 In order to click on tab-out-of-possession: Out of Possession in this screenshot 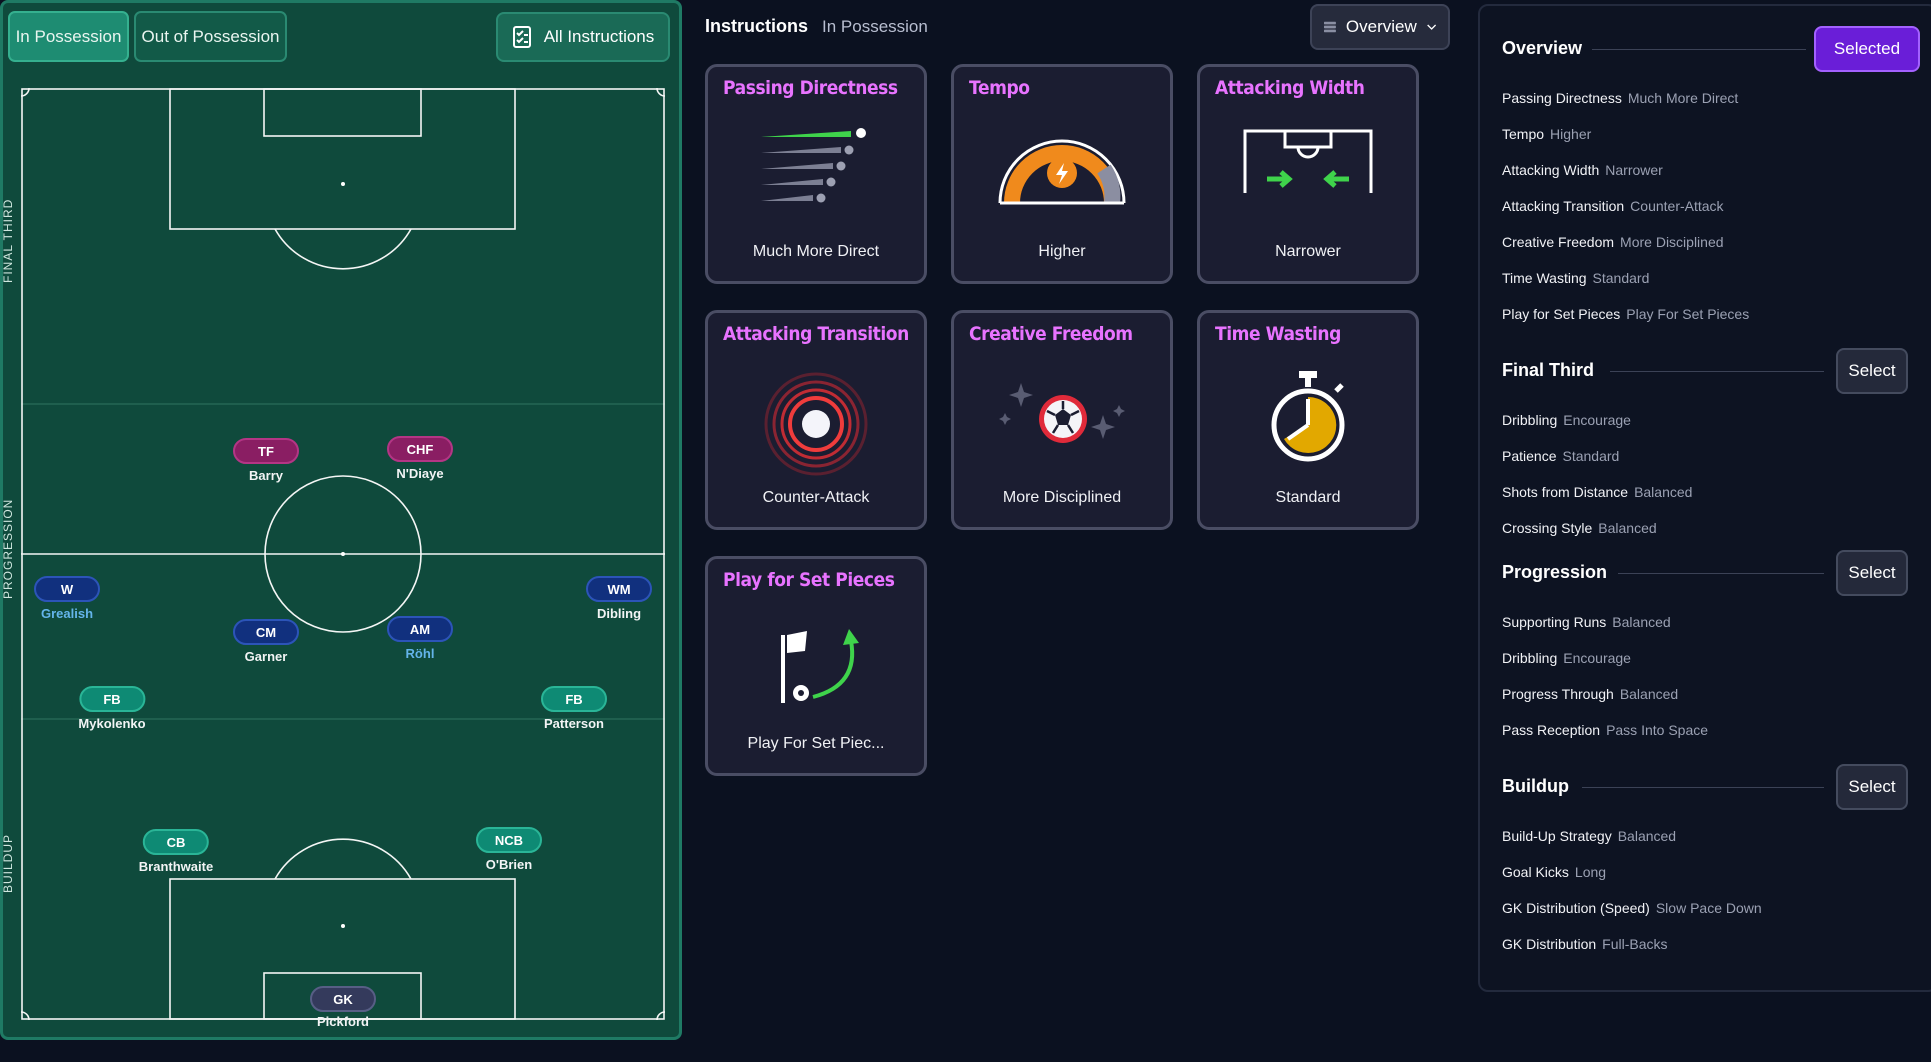, I will do `click(210, 36)`.